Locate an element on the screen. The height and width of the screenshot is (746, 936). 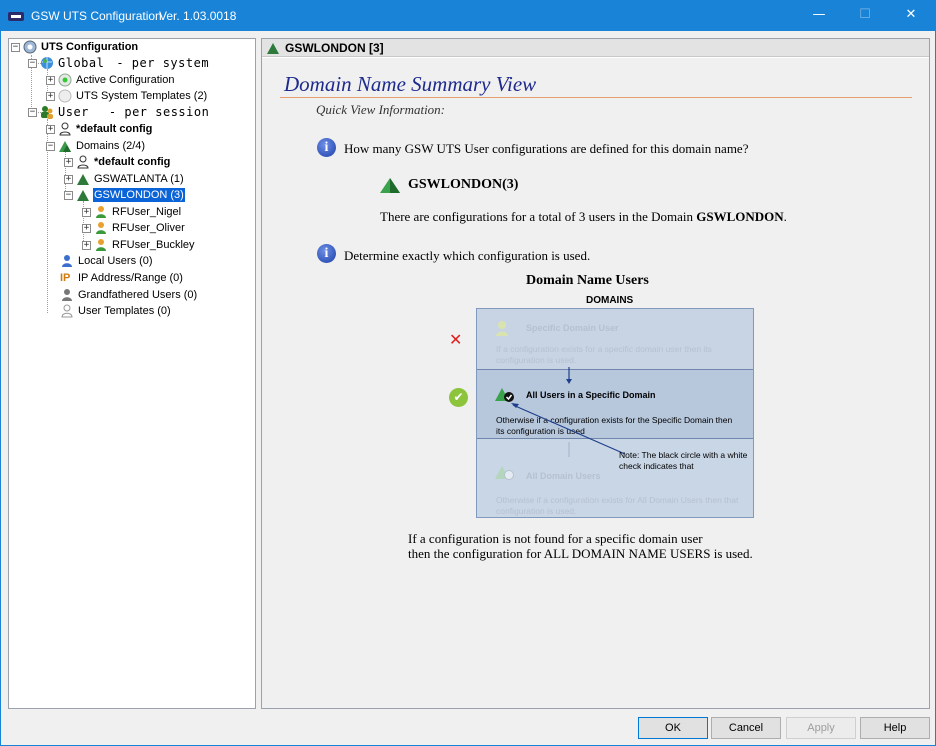
cancel-button: Cancel is located at coordinates (746, 728).